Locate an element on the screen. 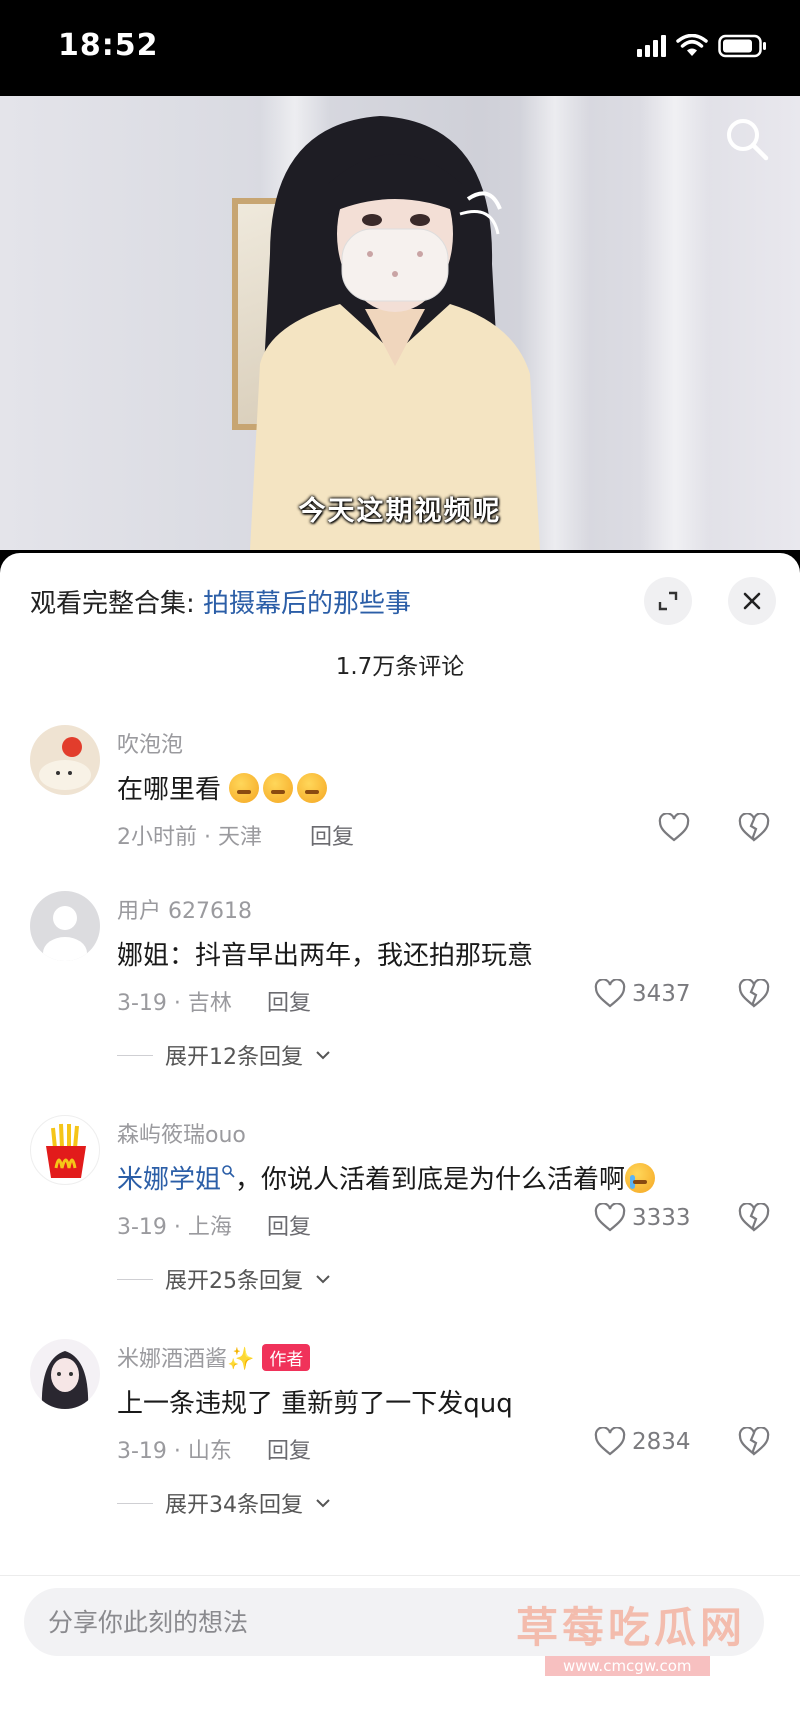  expand-button is located at coordinates (668, 601).